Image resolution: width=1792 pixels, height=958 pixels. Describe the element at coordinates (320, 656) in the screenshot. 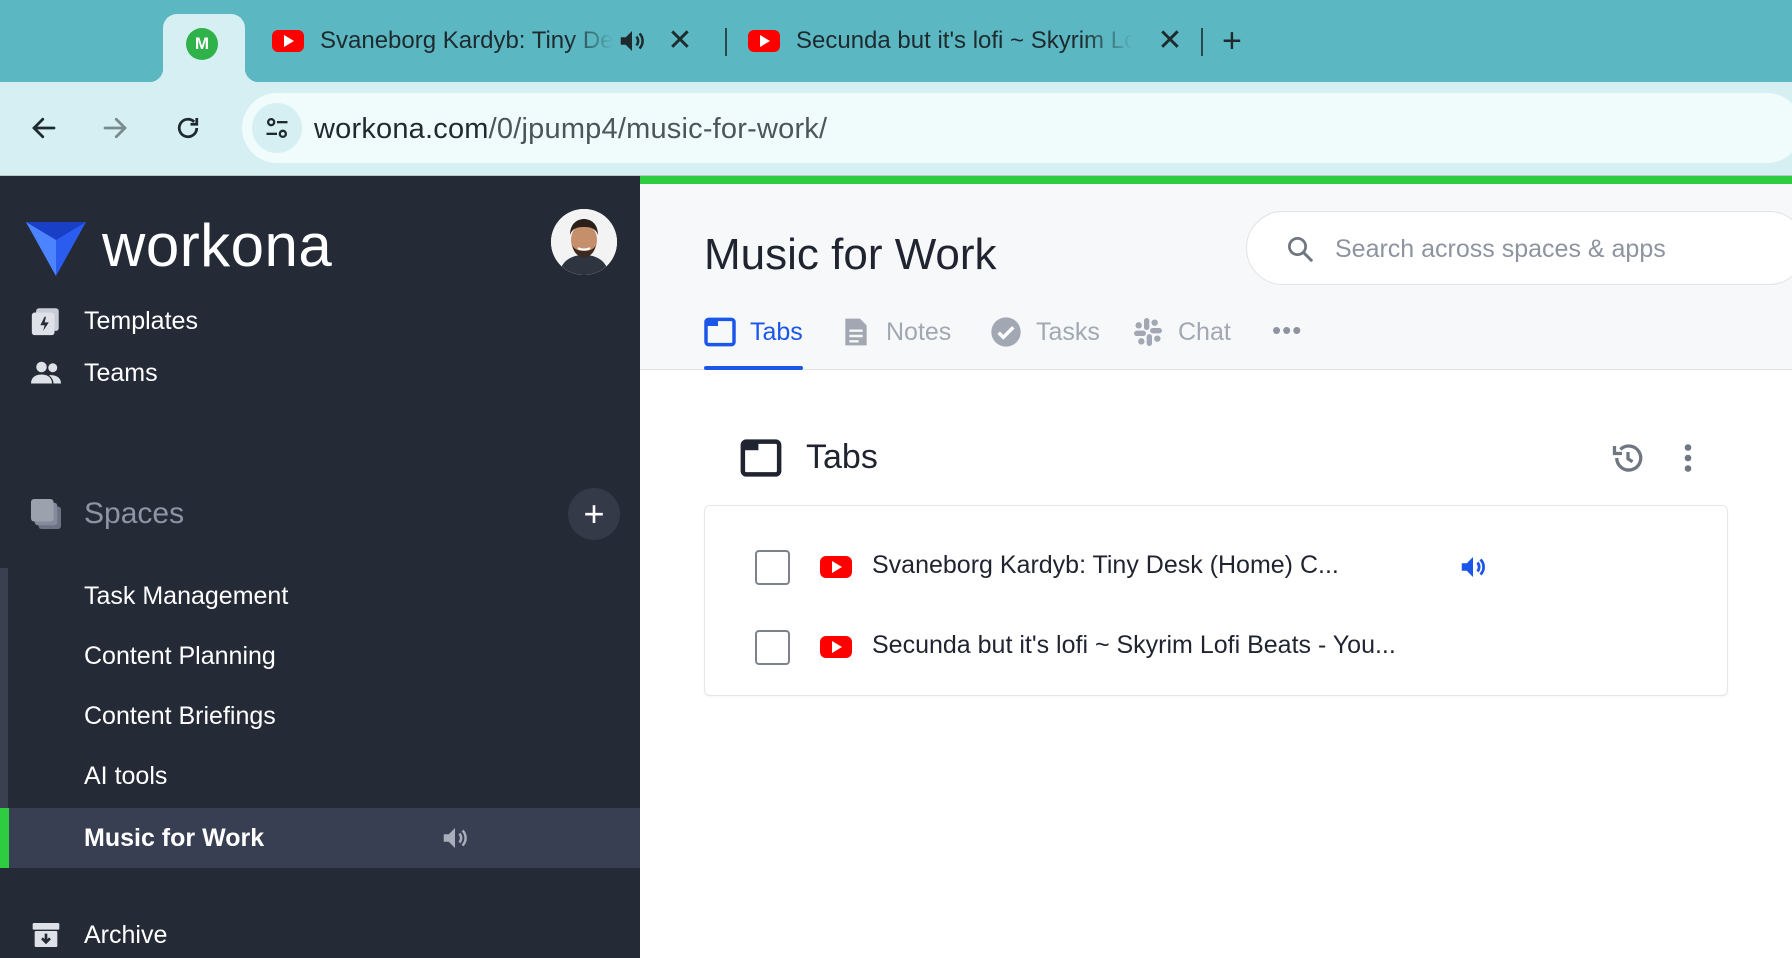

I see `space-item-content-planning: Content Planning` at that location.